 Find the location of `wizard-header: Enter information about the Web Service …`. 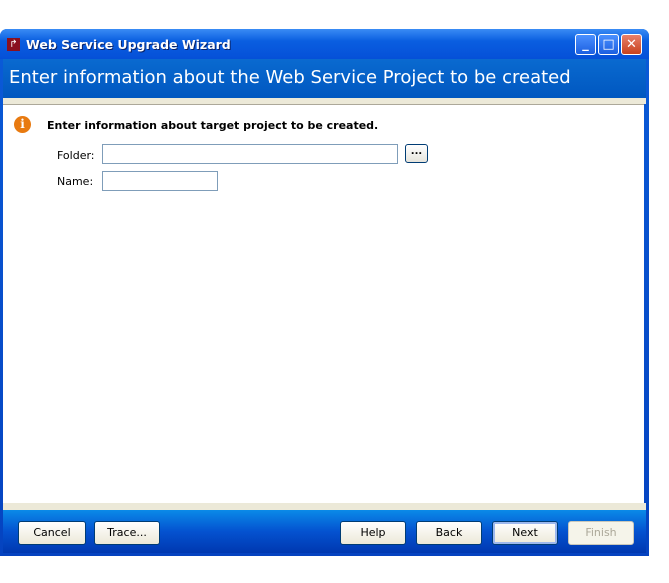

wizard-header: Enter information about the Web Service … is located at coordinates (324, 78).